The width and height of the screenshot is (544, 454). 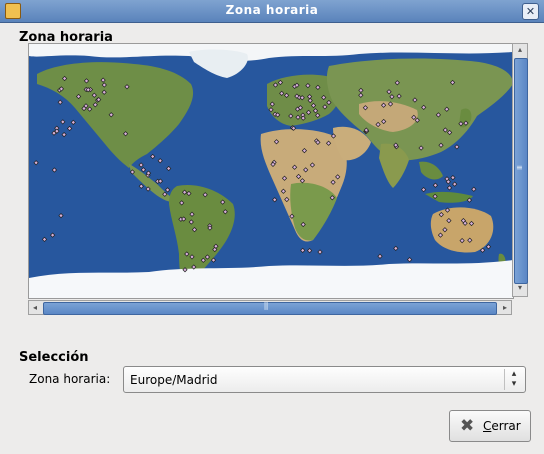 I want to click on close-icon: ✖, so click(x=467, y=426).